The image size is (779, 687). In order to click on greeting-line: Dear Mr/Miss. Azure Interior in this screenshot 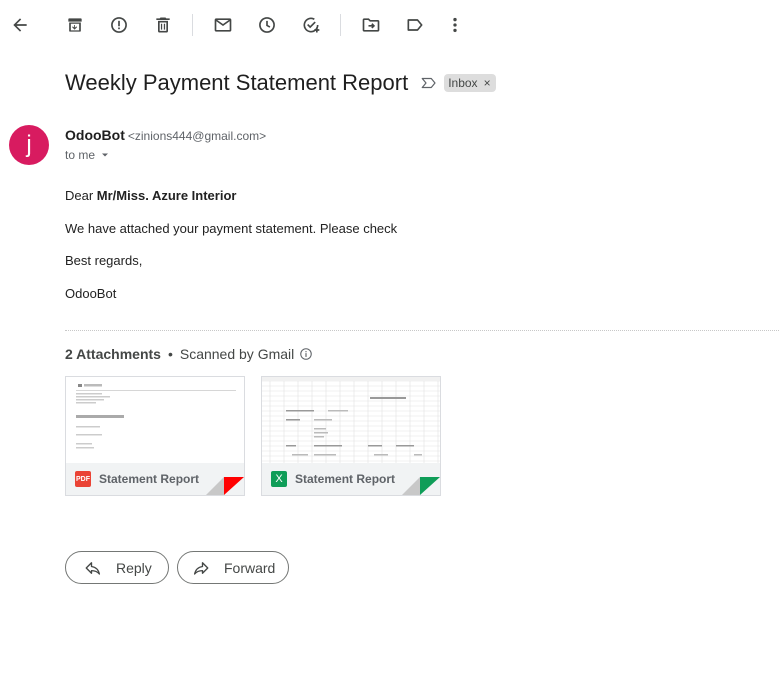, I will do `click(150, 195)`.